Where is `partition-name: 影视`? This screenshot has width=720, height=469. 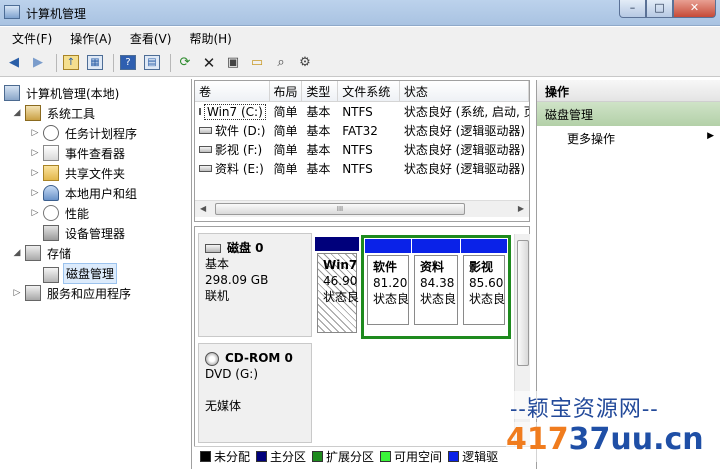 partition-name: 影视 is located at coordinates (481, 267).